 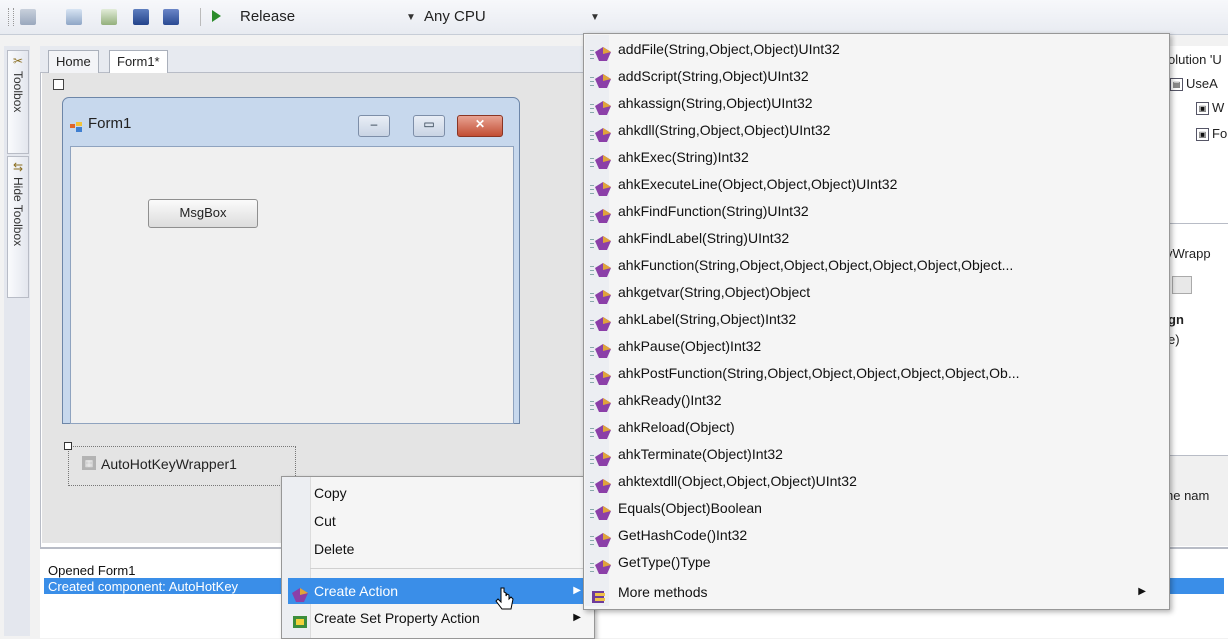 What do you see at coordinates (74, 17) in the screenshot?
I see `add-item-icon` at bounding box center [74, 17].